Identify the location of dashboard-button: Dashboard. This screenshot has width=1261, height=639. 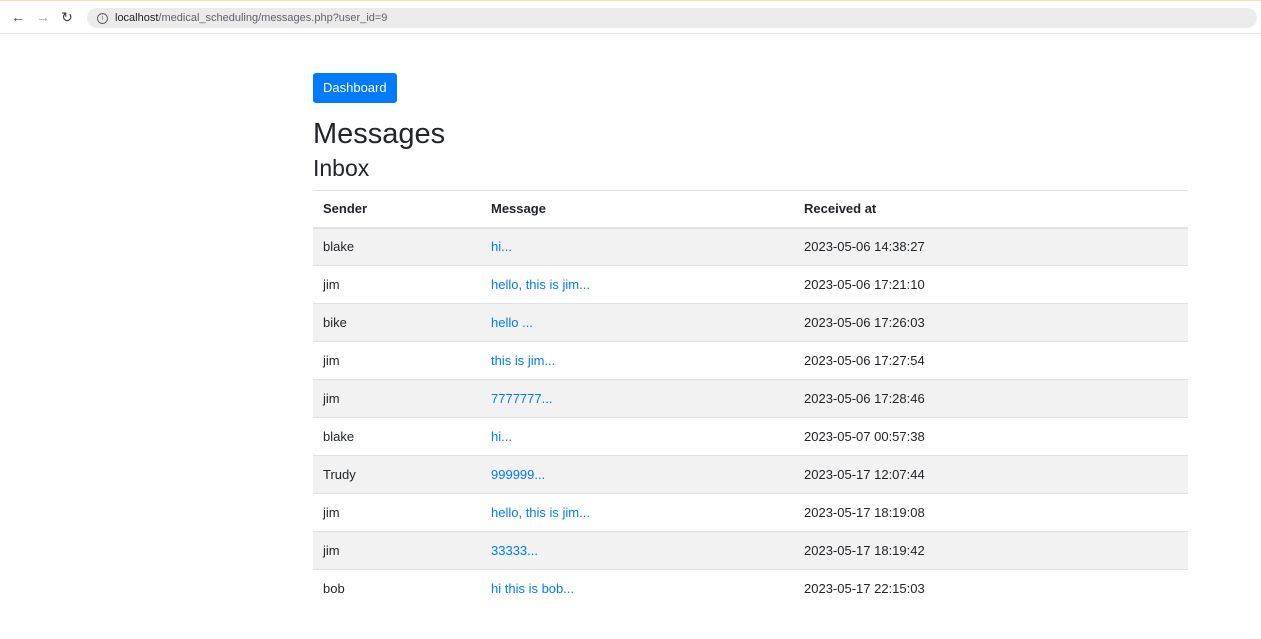
(355, 88).